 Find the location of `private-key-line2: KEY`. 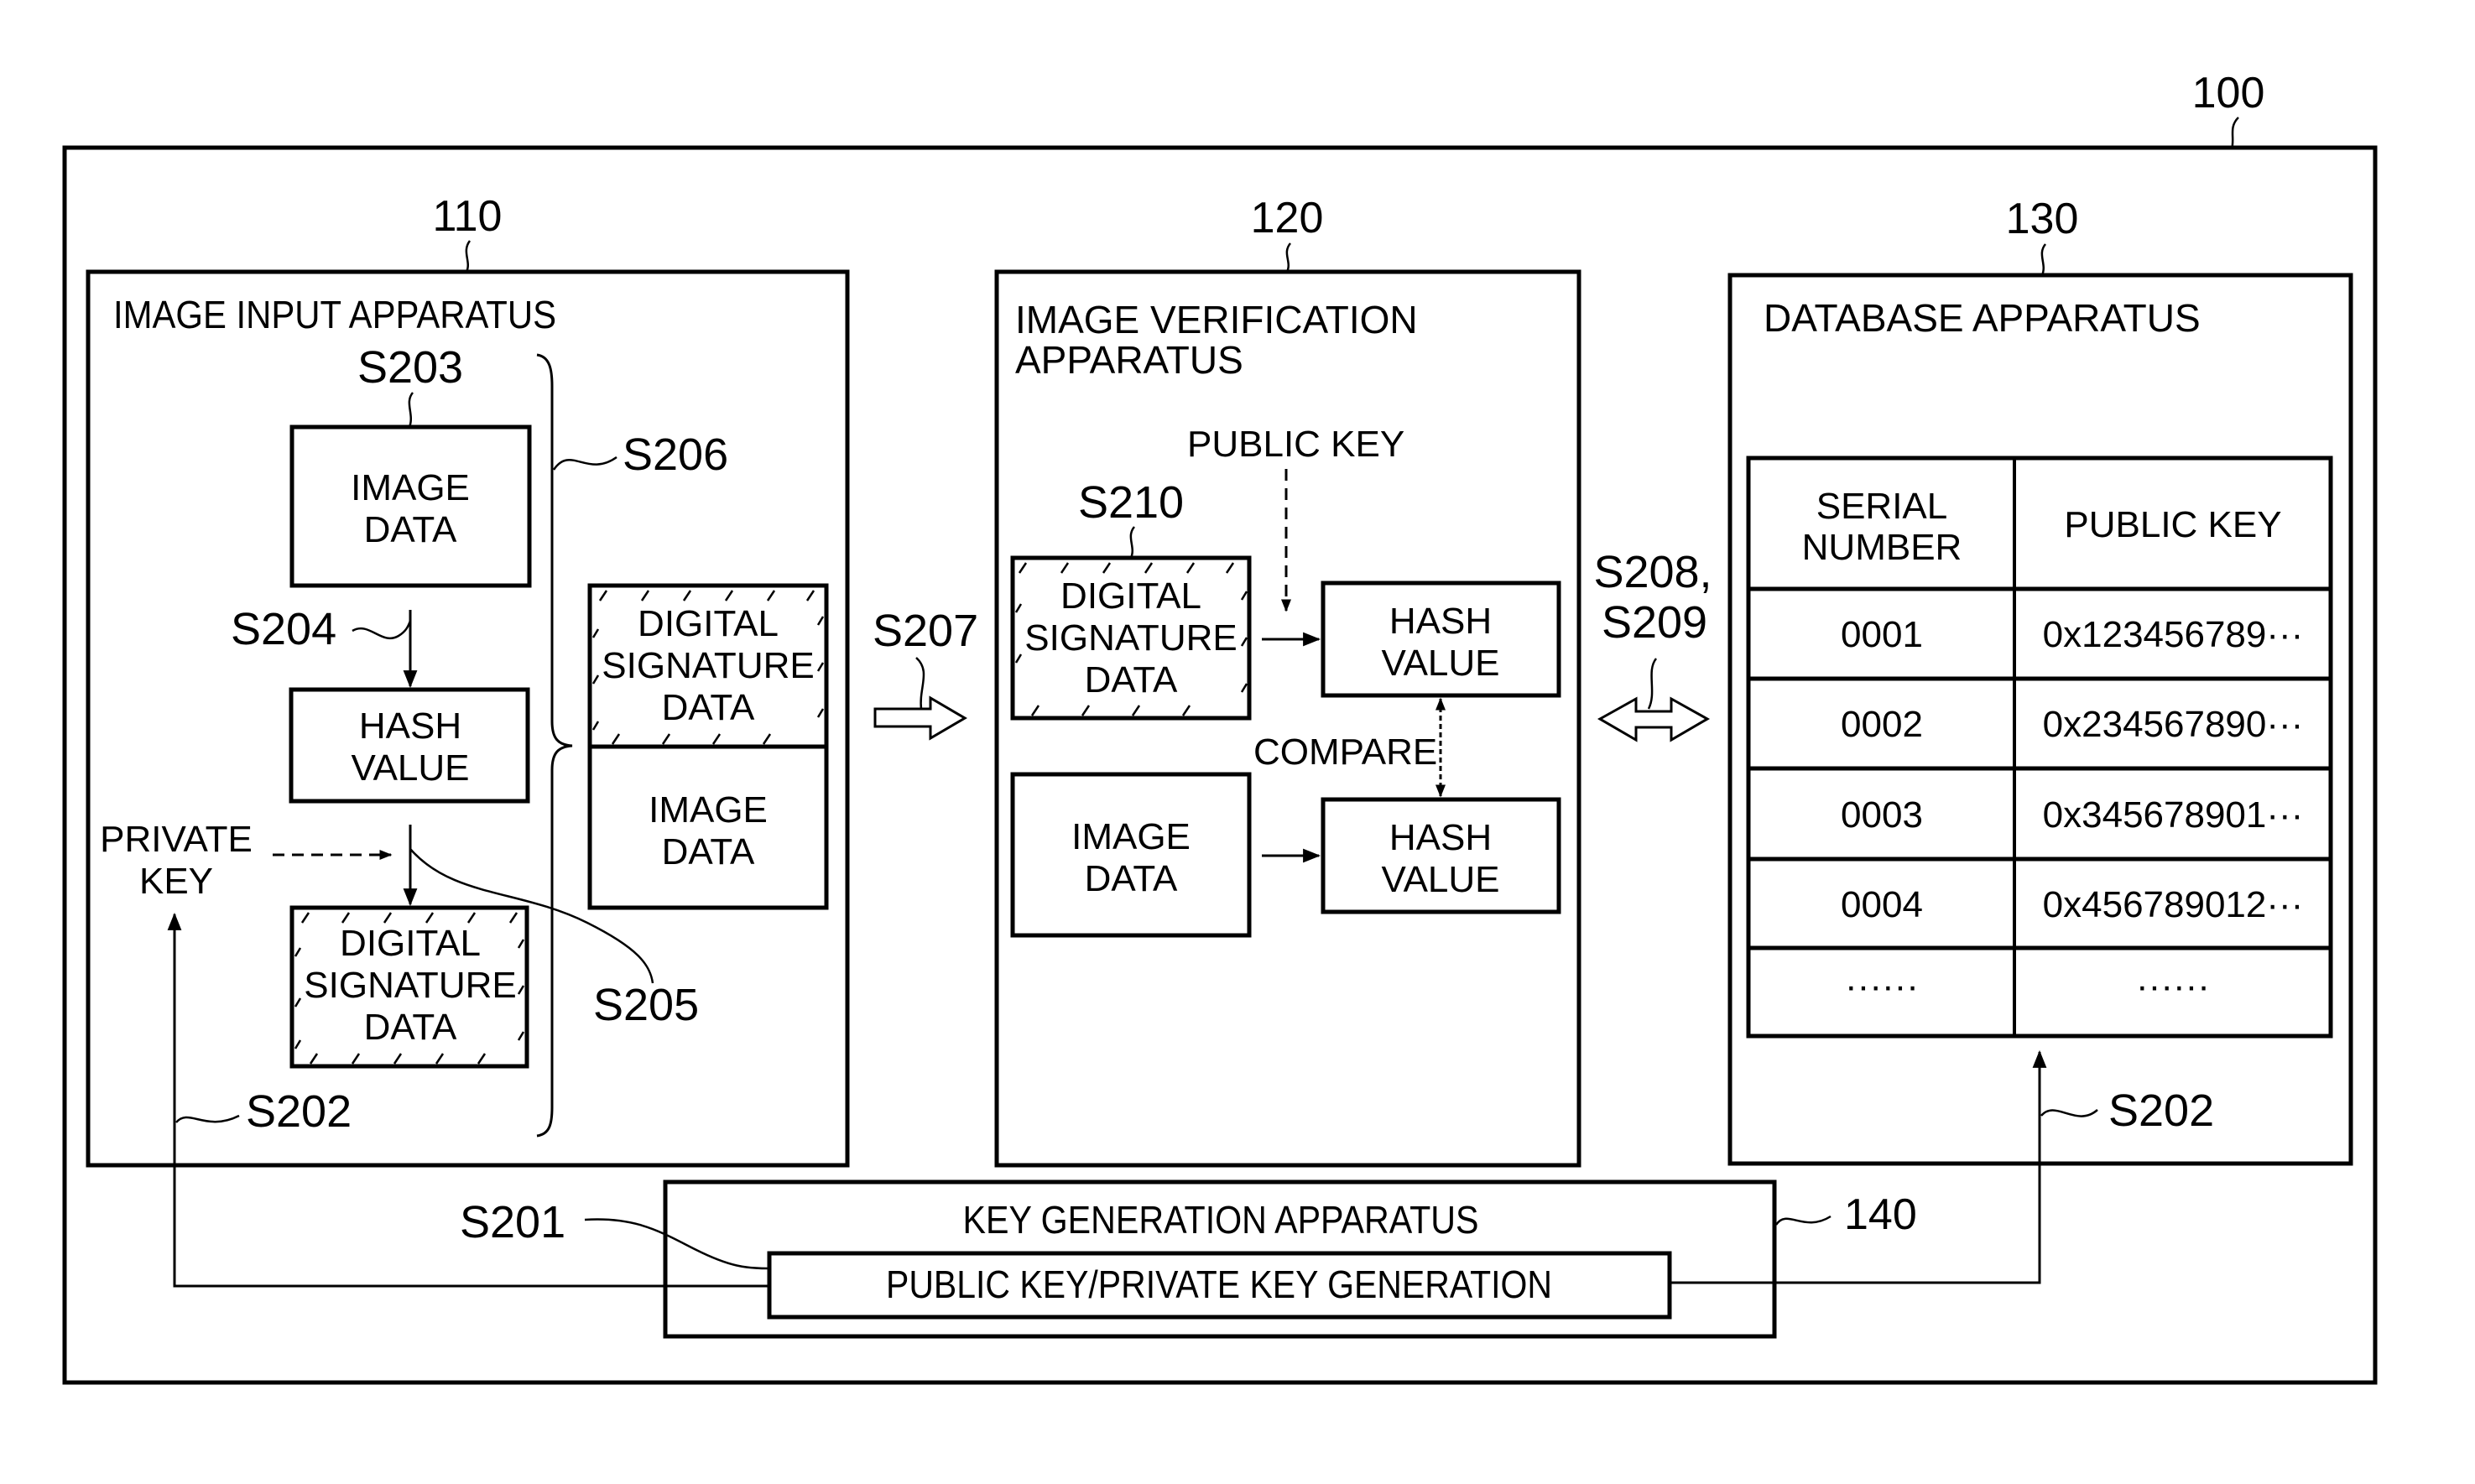

private-key-line2: KEY is located at coordinates (176, 881).